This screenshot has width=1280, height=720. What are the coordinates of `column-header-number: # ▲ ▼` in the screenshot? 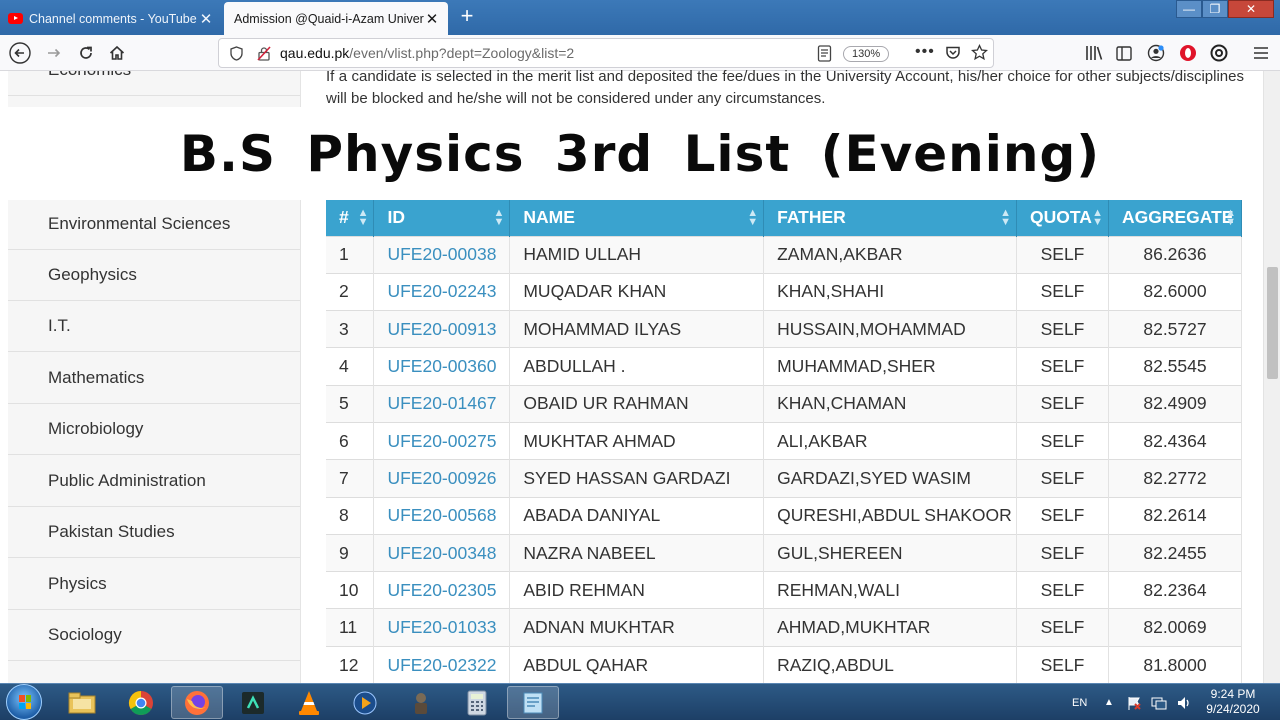 It's located at (350, 218).